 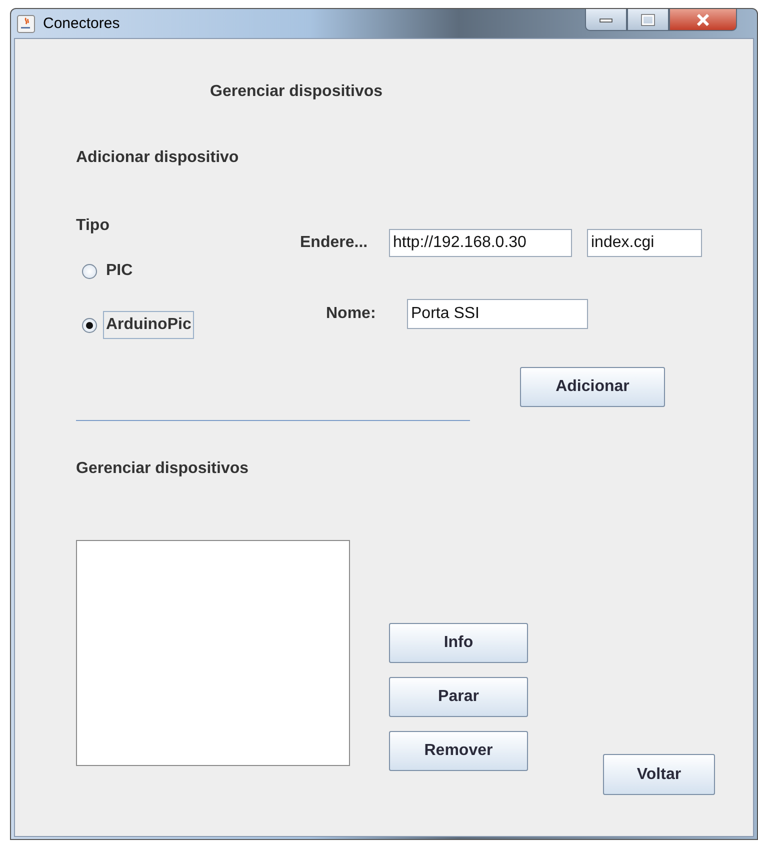 I want to click on section-title: Gerenciar dispositivos, so click(x=163, y=469).